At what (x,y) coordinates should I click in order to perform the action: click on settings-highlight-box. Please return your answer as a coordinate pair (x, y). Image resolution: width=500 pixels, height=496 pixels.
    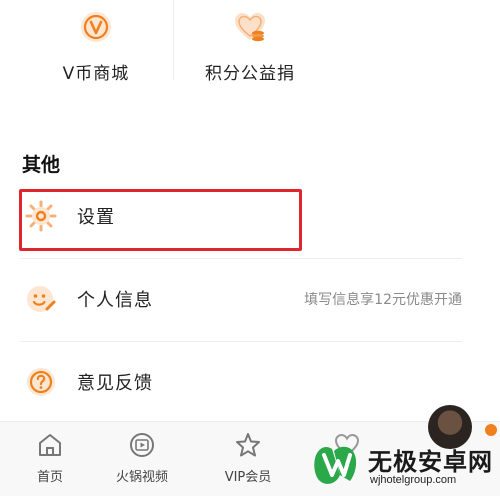
    Looking at the image, I should click on (160, 220).